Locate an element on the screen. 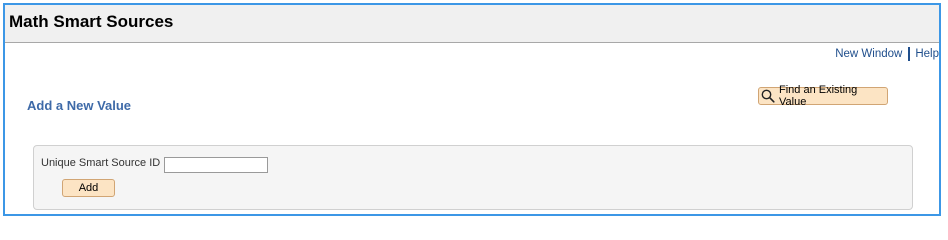  add-button: Add is located at coordinates (88, 188).